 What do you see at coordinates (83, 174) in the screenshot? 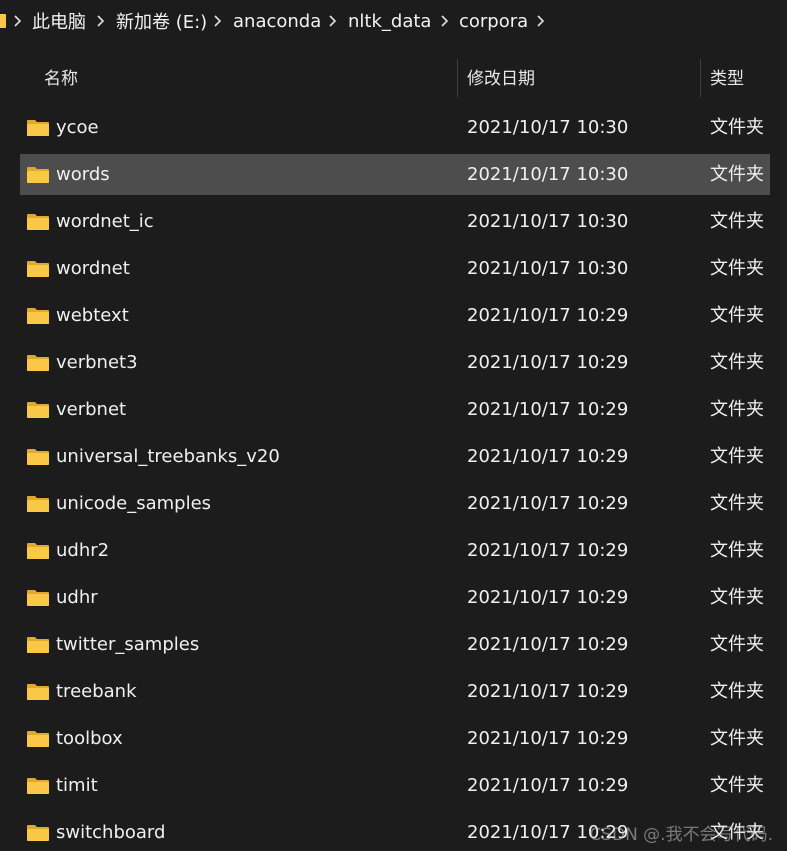
I see `file-name: words` at bounding box center [83, 174].